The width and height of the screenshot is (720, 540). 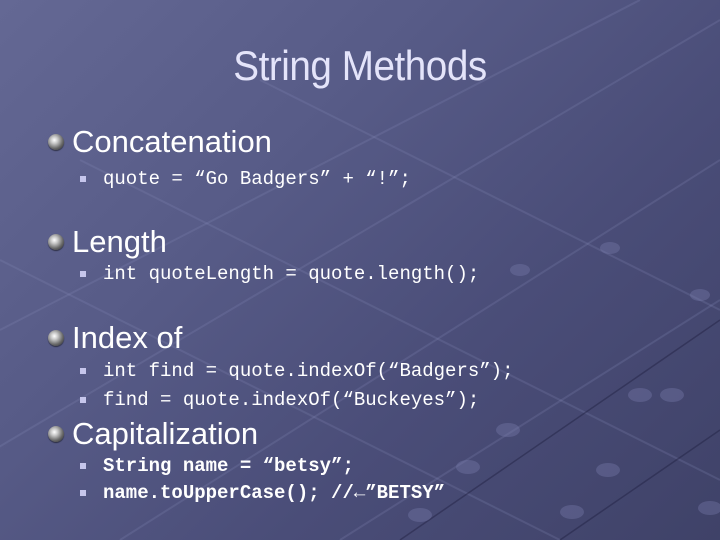 What do you see at coordinates (119, 241) in the screenshot?
I see `heading-text: Length` at bounding box center [119, 241].